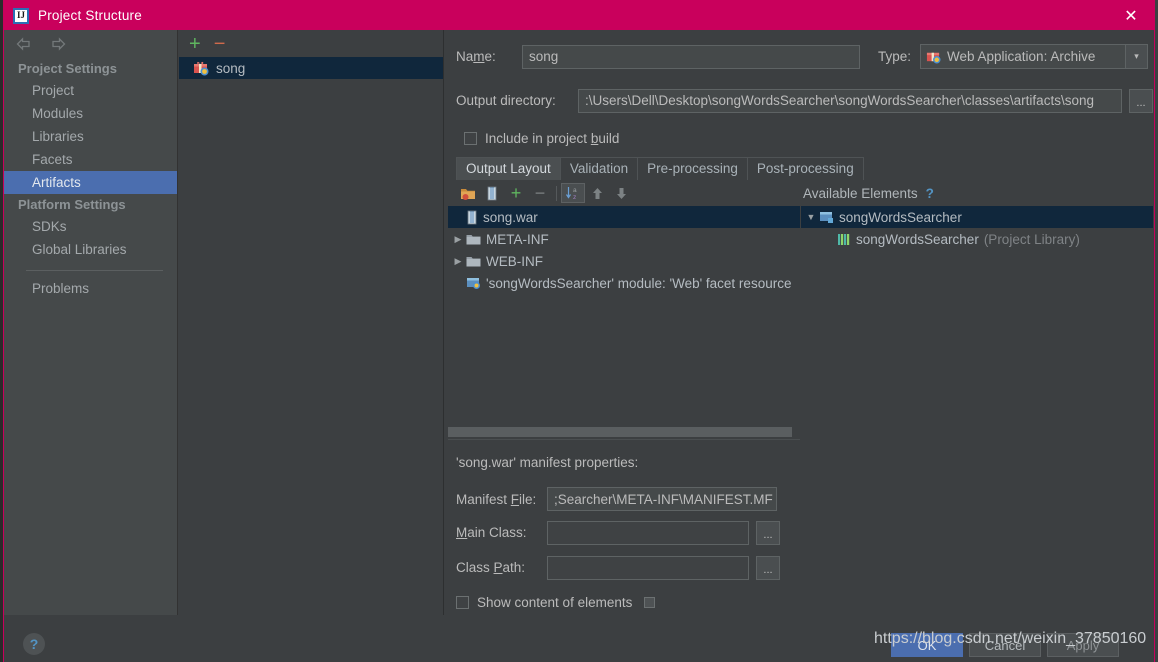 The width and height of the screenshot is (1158, 662). Describe the element at coordinates (648, 567) in the screenshot. I see `class-path-input` at that location.